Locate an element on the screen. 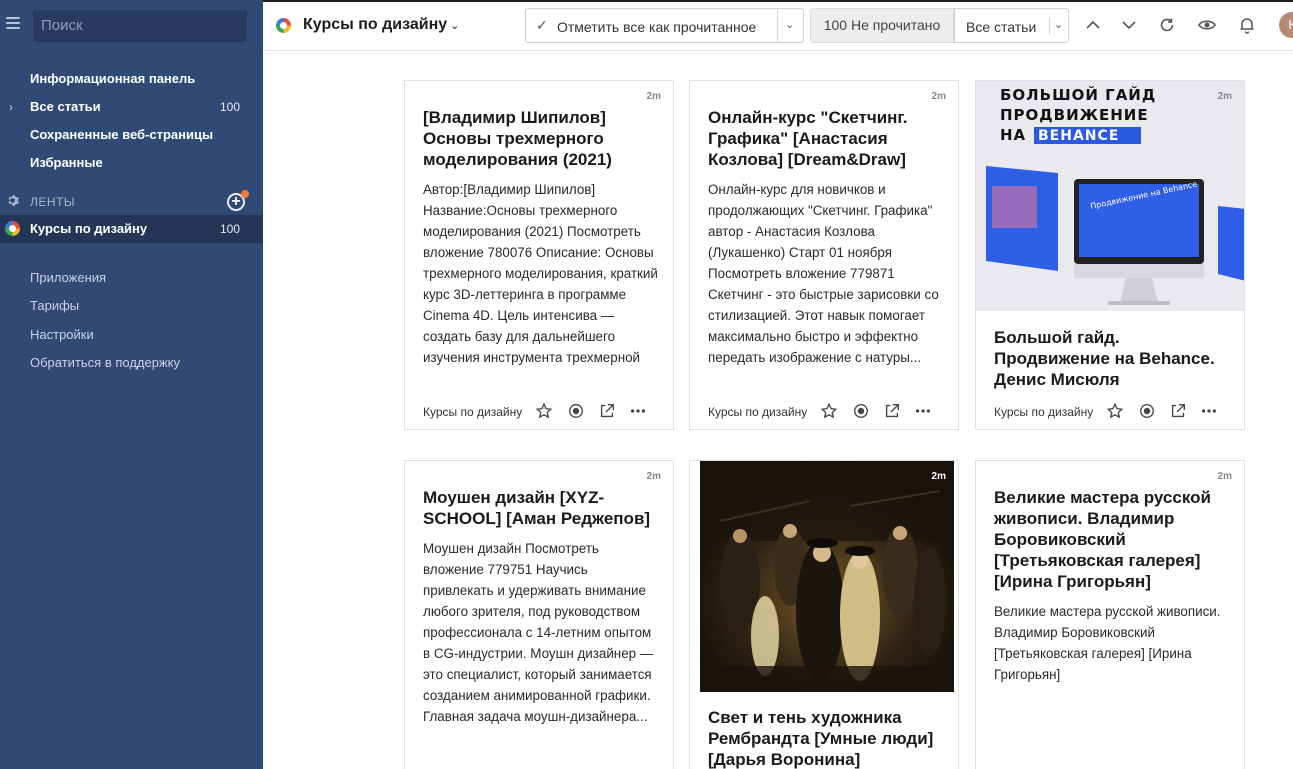 This screenshot has height=769, width=1293. feed-label: Курсы по дизайну is located at coordinates (89, 228).